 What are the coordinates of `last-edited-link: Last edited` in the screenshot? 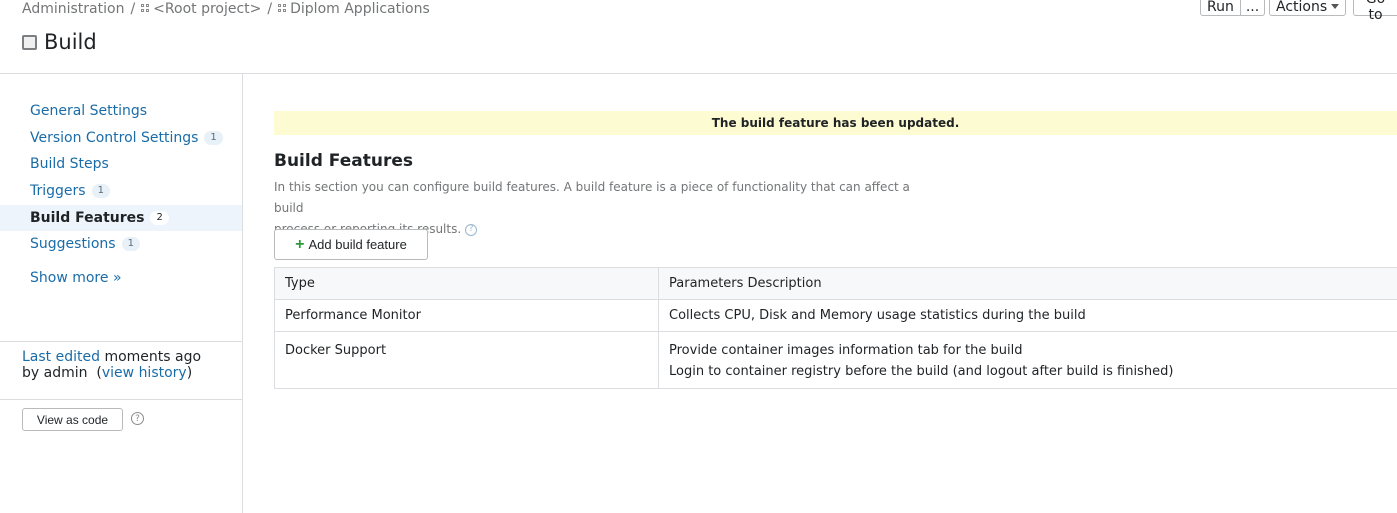 It's located at (61, 357).